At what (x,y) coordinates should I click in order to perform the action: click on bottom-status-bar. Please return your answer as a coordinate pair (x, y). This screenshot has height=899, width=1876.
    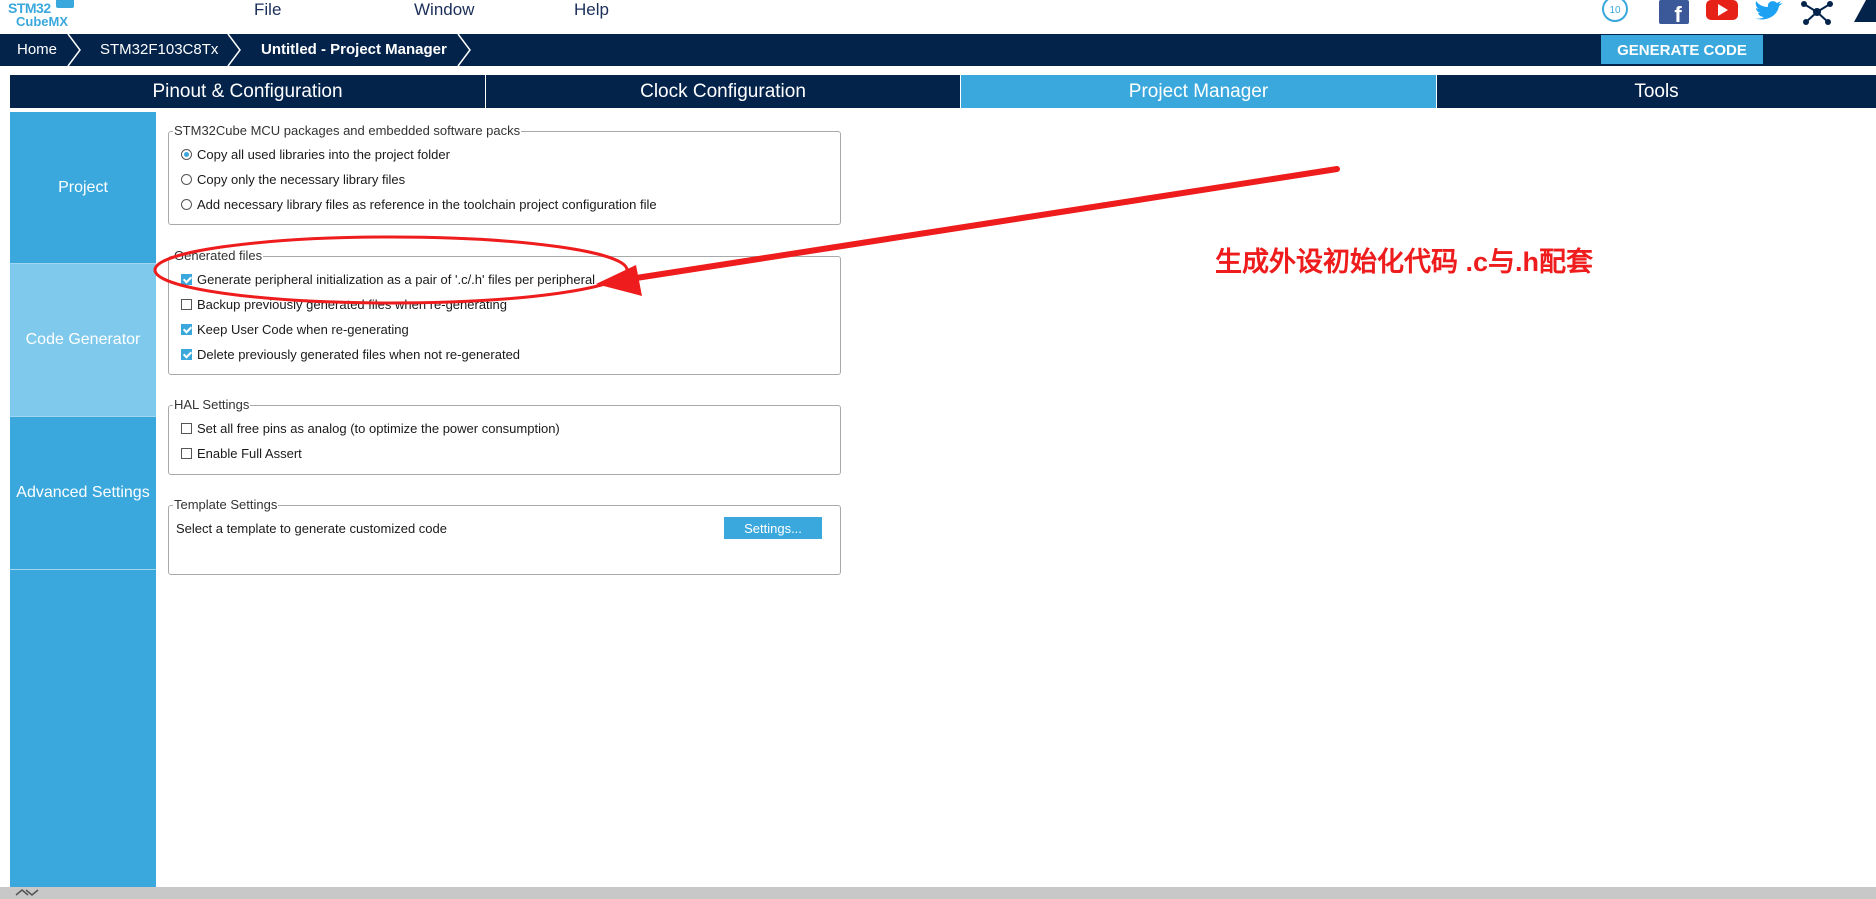
    Looking at the image, I should click on (938, 893).